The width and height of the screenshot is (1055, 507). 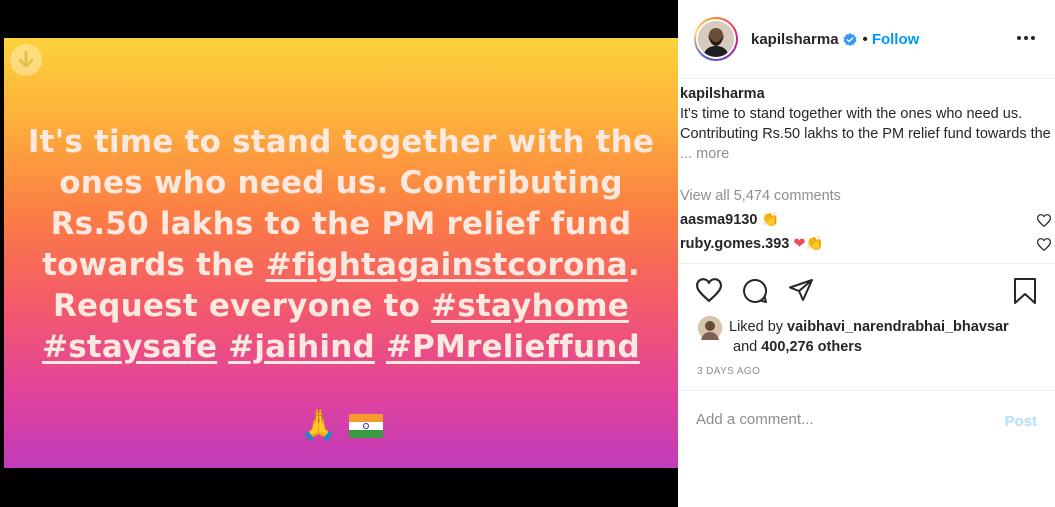 What do you see at coordinates (795, 39) in the screenshot?
I see `username-link: kapilsharma` at bounding box center [795, 39].